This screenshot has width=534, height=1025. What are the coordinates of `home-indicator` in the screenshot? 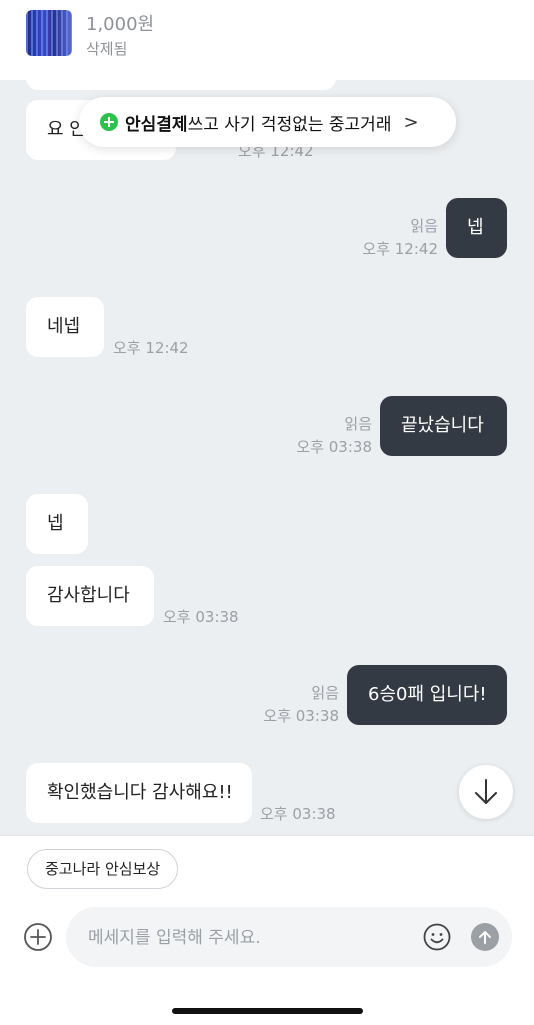 It's located at (267, 1011).